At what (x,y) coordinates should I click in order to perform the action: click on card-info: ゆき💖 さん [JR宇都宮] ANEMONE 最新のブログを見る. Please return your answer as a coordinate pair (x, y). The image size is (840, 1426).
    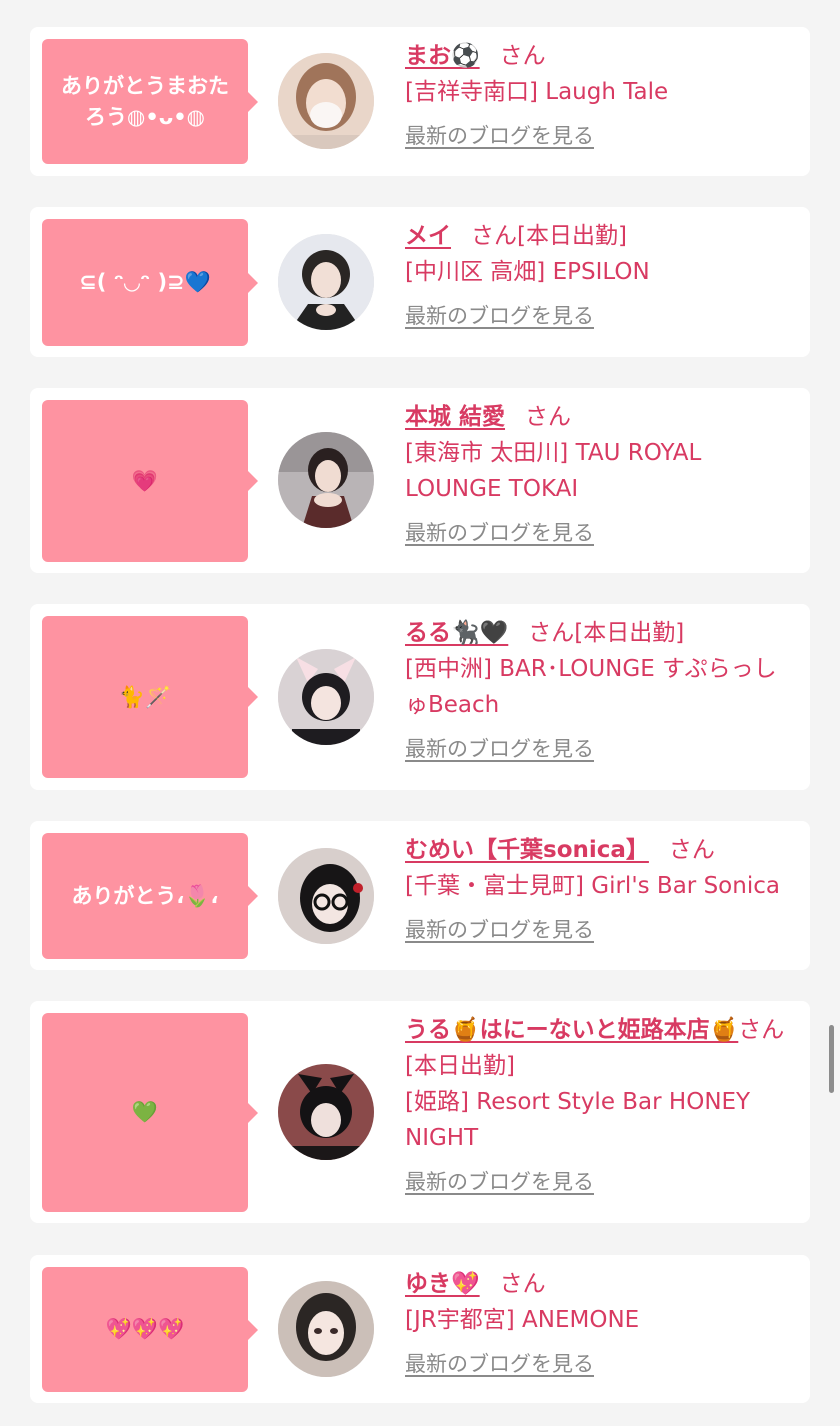
    Looking at the image, I should click on (601, 1322).